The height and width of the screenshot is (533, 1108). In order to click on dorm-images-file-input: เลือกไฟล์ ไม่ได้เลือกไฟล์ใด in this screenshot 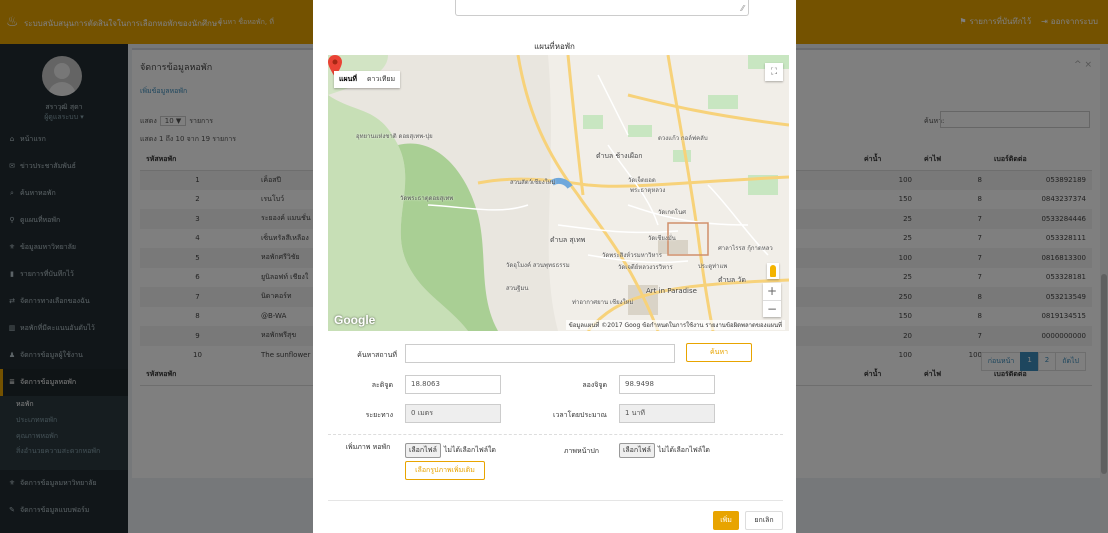, I will do `click(450, 450)`.